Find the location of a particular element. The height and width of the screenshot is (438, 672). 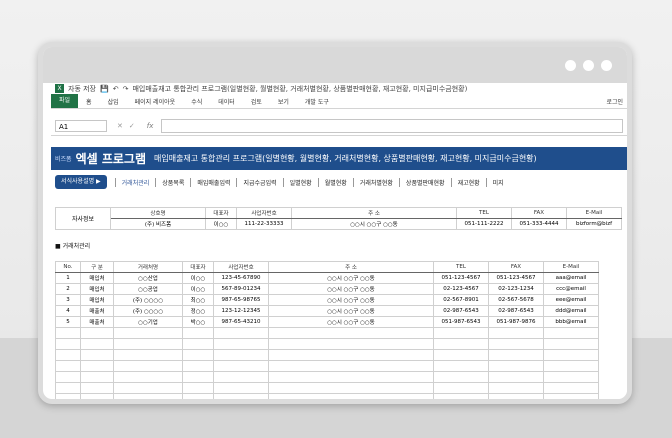

tab-developer: 개발 도구 is located at coordinates (317, 101).